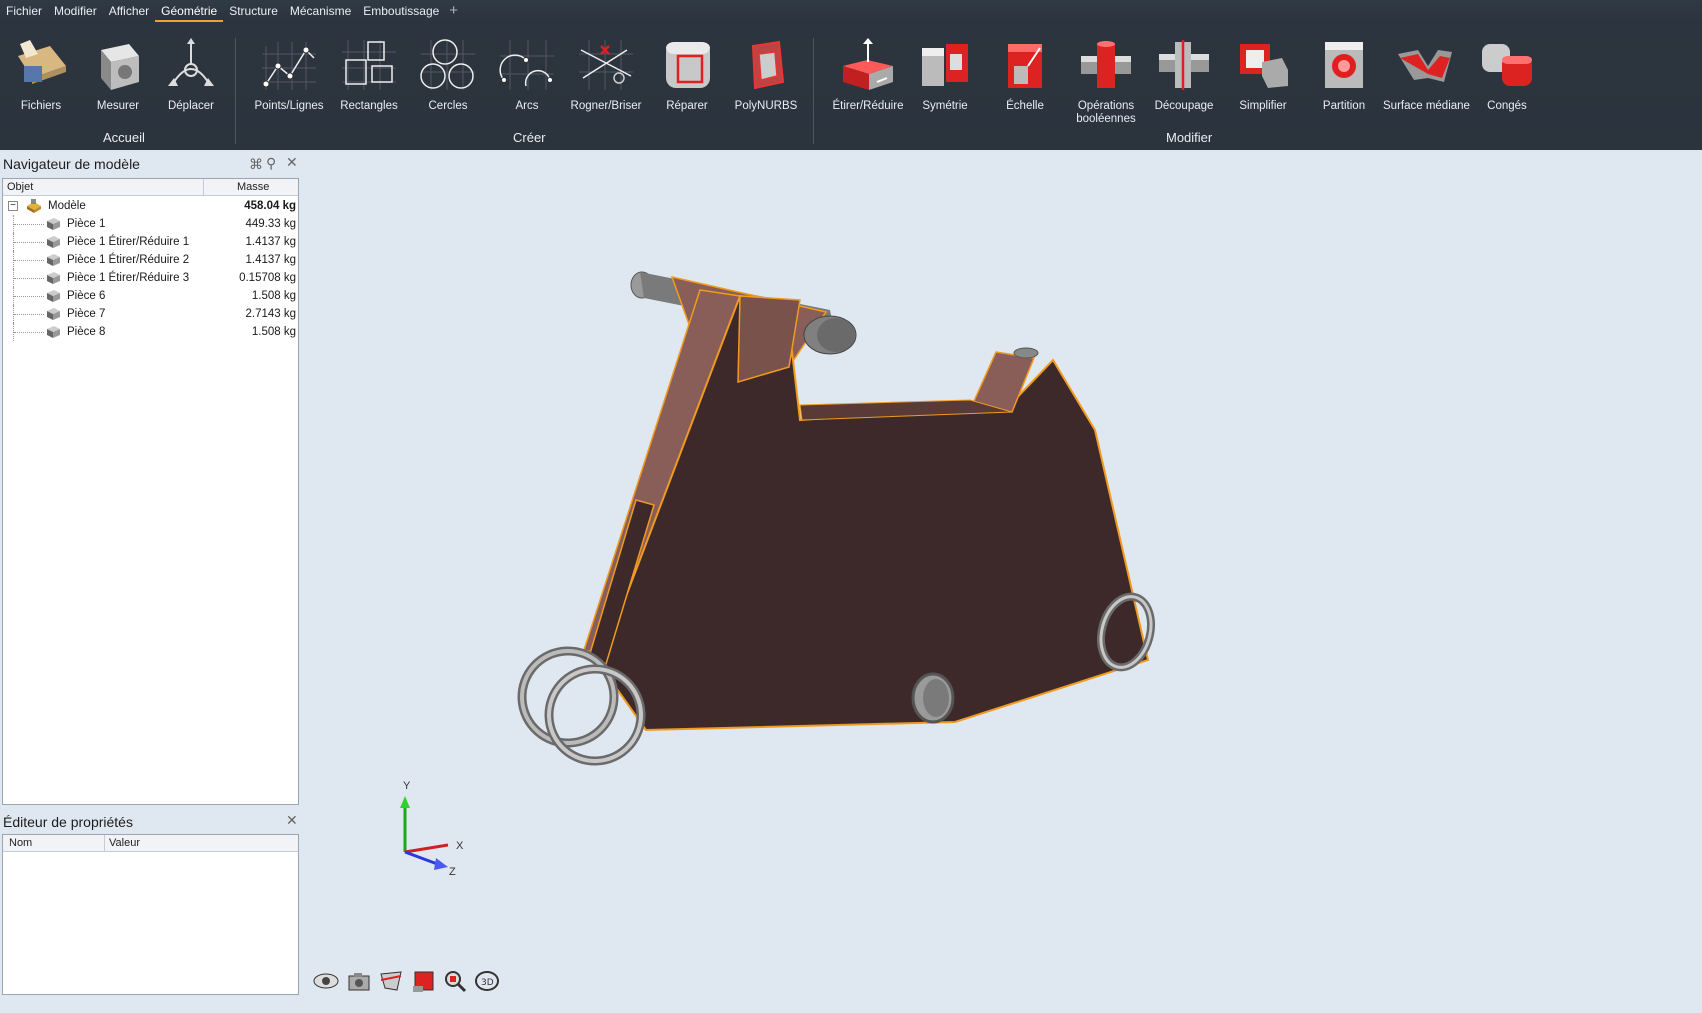 This screenshot has height=1013, width=1702. What do you see at coordinates (75, 11) in the screenshot?
I see `menu-modifier: Modifier` at bounding box center [75, 11].